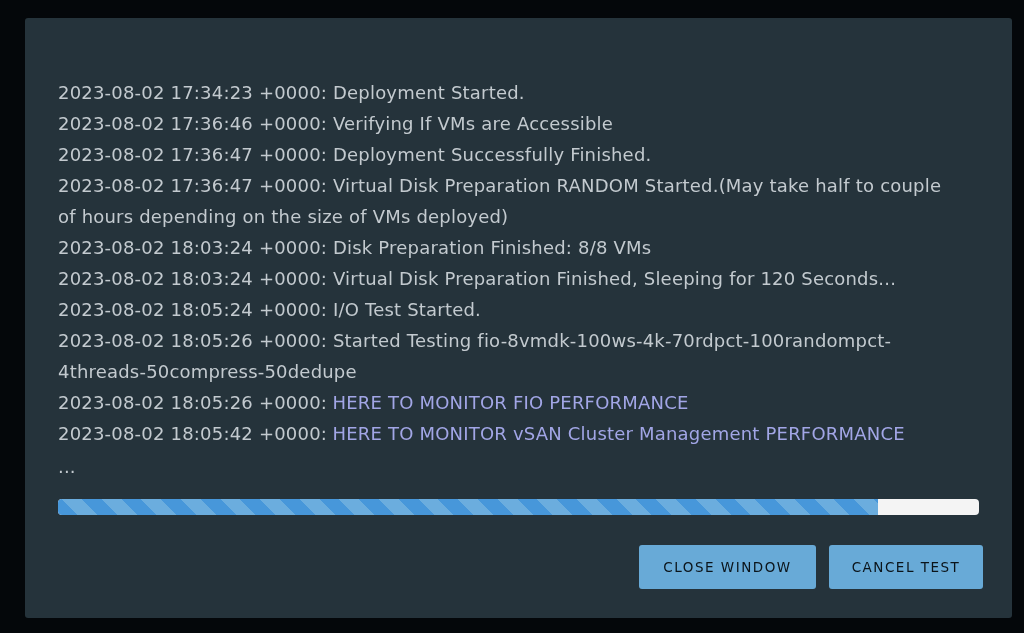 This screenshot has width=1024, height=633. Describe the element at coordinates (618, 433) in the screenshot. I see `monitor-link: HERE TO MONITOR vSAN Cluster Management PERFORMANCE` at that location.